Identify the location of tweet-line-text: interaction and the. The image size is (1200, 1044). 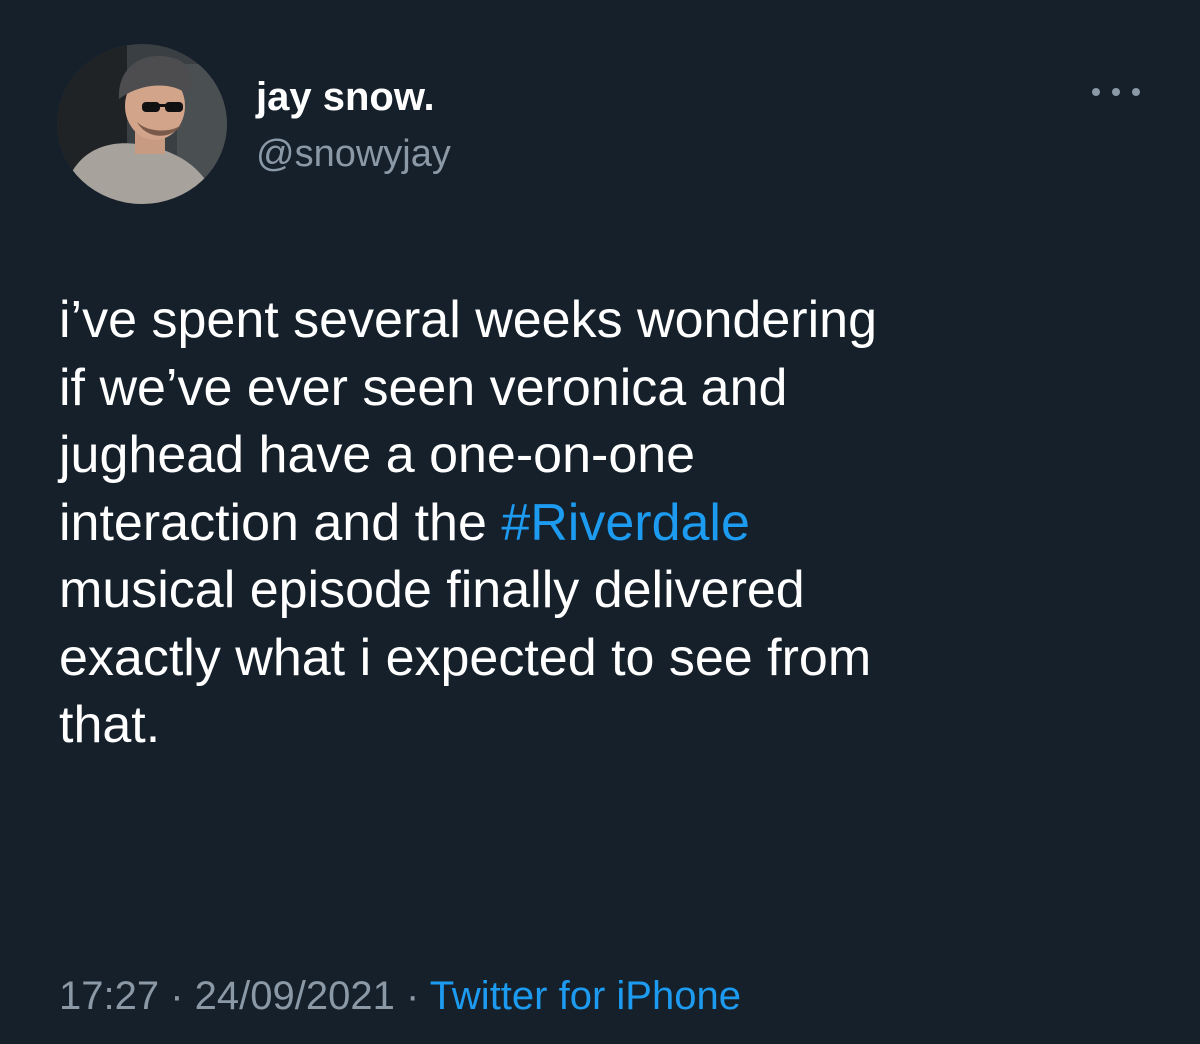
(280, 522).